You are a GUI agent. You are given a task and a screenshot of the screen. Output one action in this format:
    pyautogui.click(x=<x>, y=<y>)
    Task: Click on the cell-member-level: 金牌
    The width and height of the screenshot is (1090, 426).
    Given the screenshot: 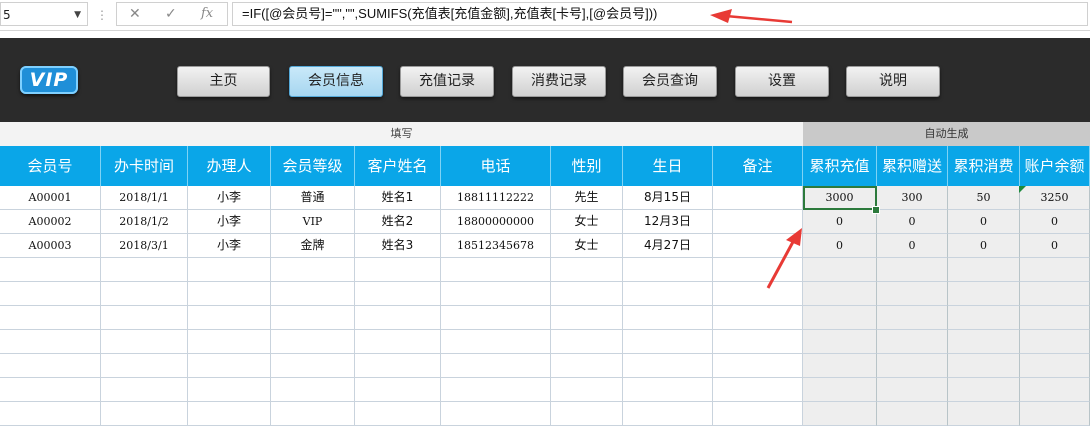 What is the action you would take?
    pyautogui.click(x=313, y=246)
    